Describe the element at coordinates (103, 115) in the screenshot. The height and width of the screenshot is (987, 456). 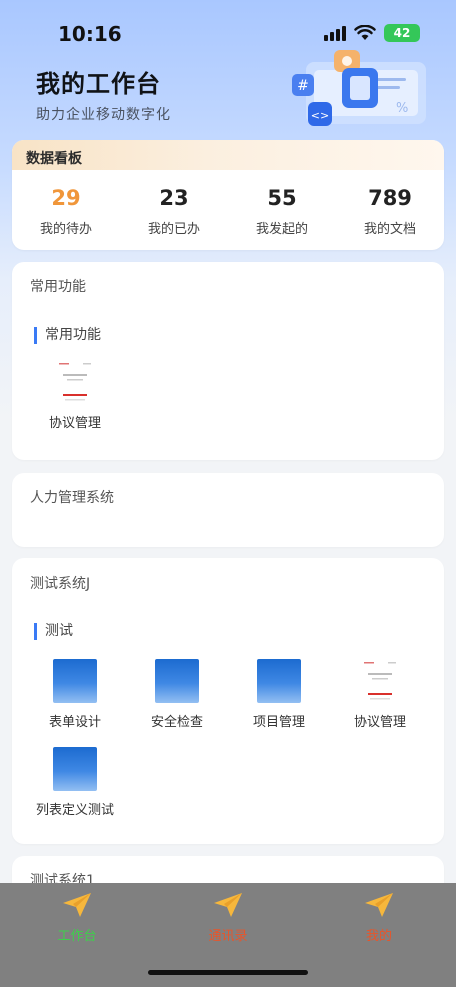
I see `page-subtitle: 助力企业移动数字化` at that location.